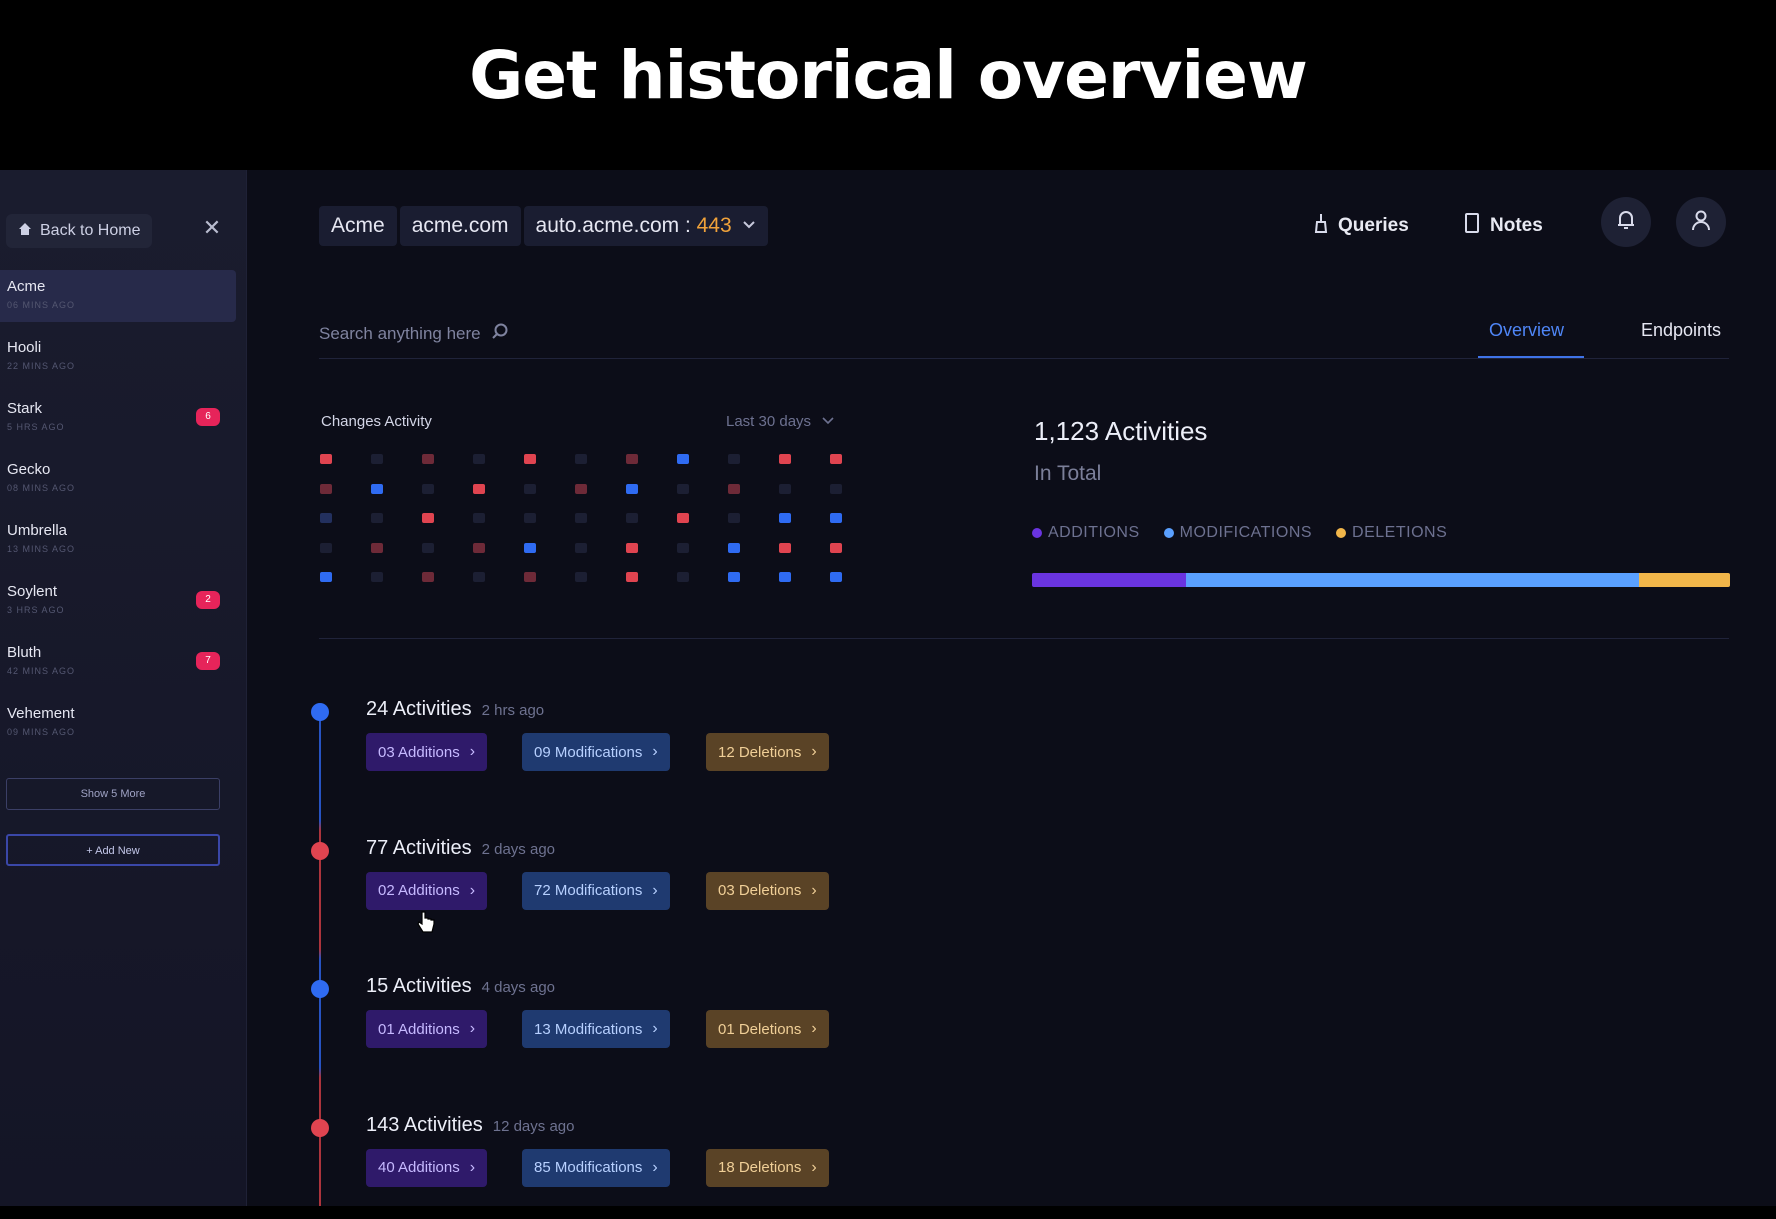  I want to click on modifications-label: 09 Modifications, so click(588, 752).